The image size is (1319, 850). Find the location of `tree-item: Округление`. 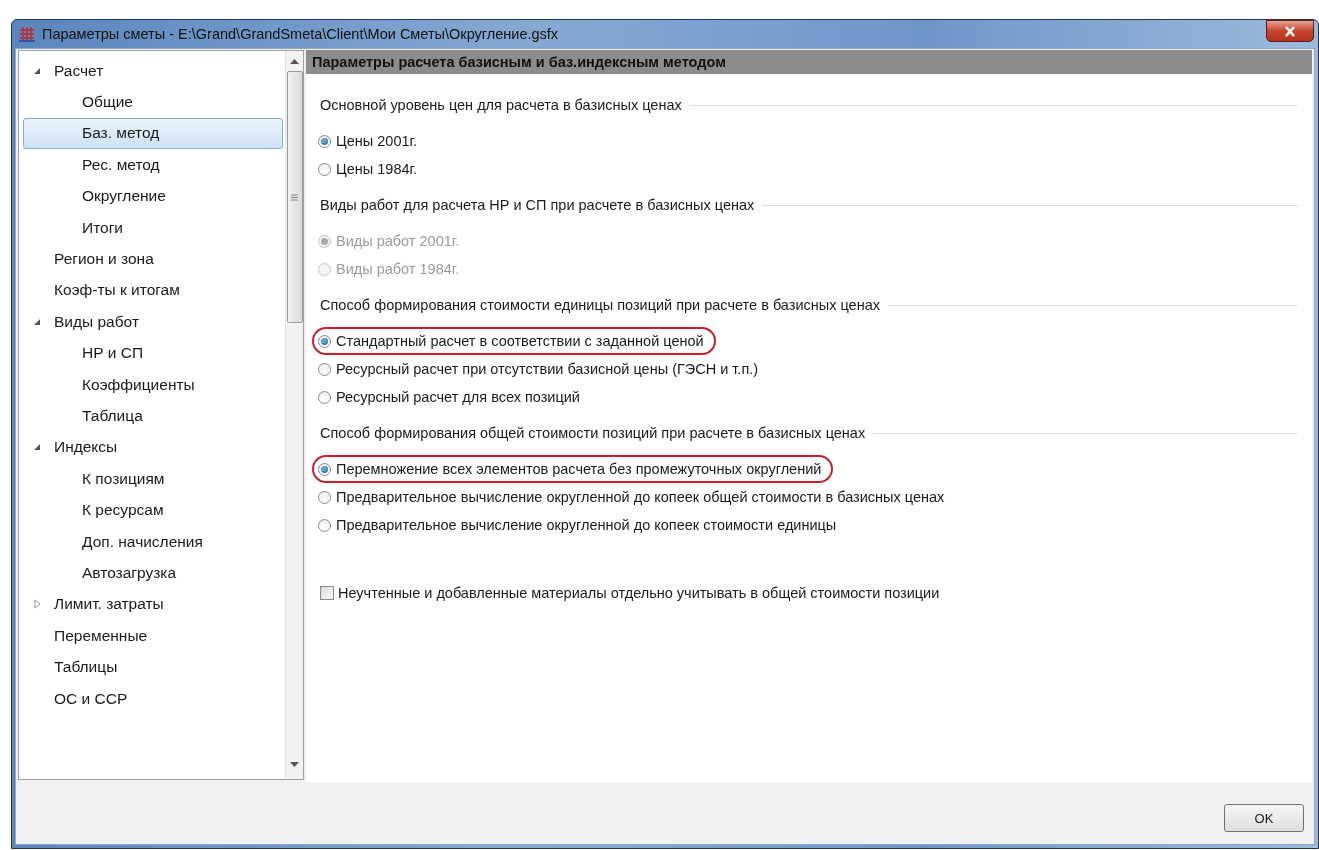

tree-item: Округление is located at coordinates (153, 196).